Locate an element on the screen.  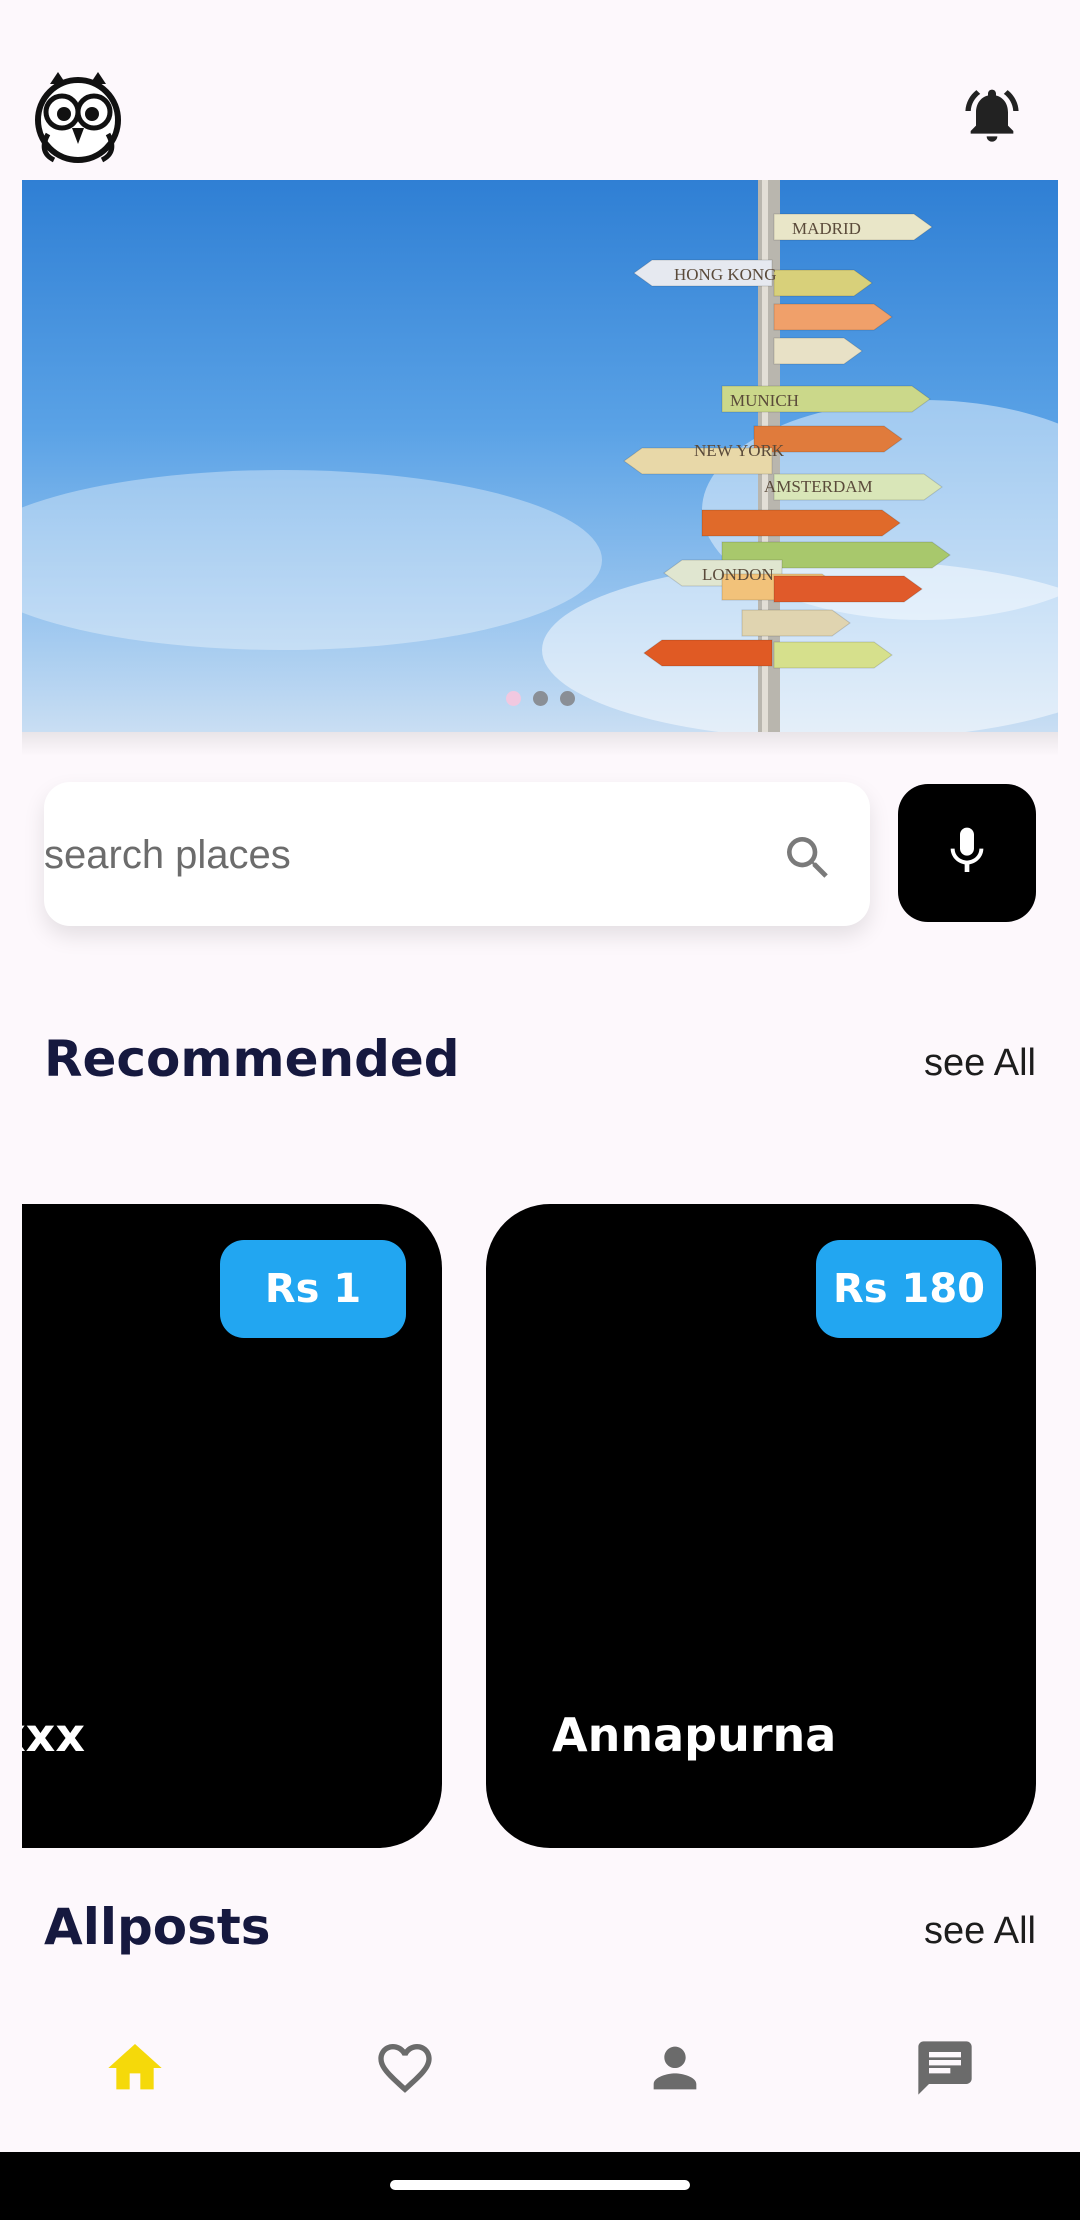
heart-icon is located at coordinates (405, 2070).